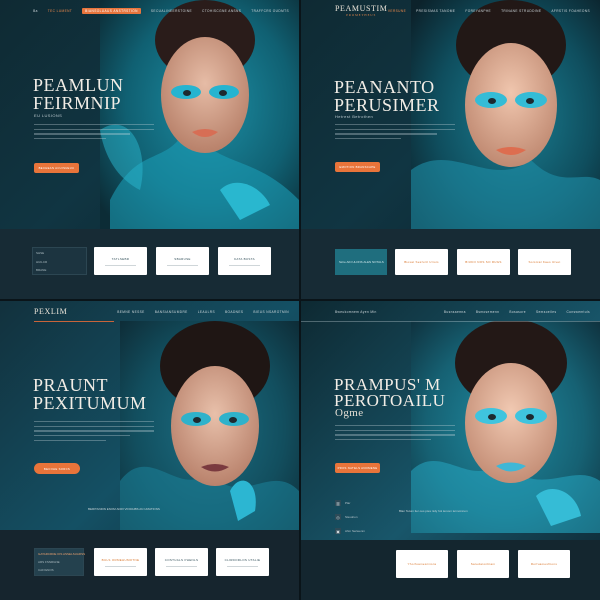  What do you see at coordinates (35, 11) in the screenshot?
I see `nav-link: Ba` at bounding box center [35, 11].